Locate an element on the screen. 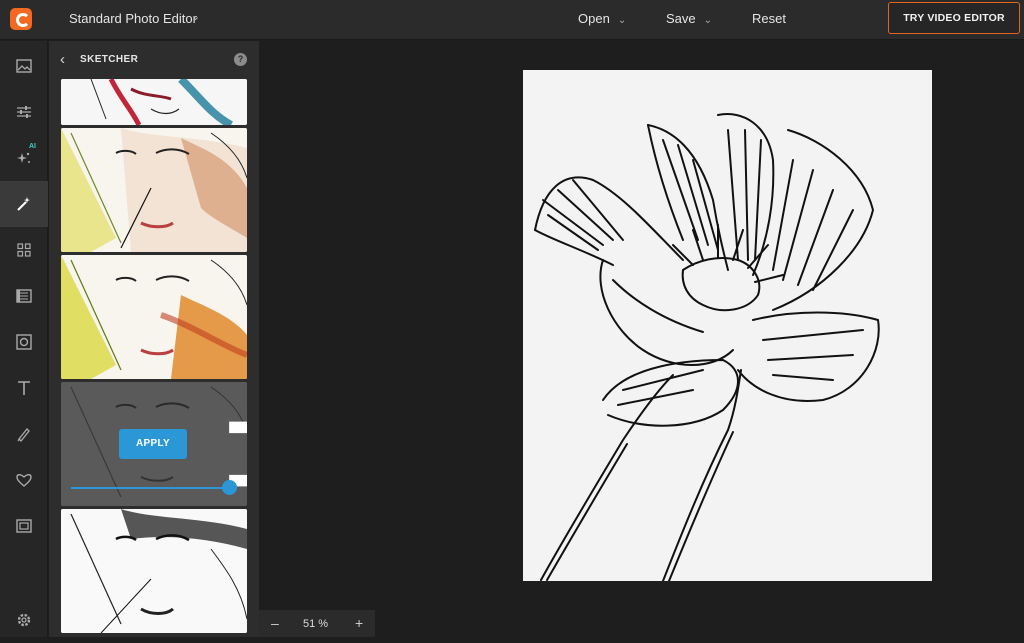  image-icon is located at coordinates (24, 66).